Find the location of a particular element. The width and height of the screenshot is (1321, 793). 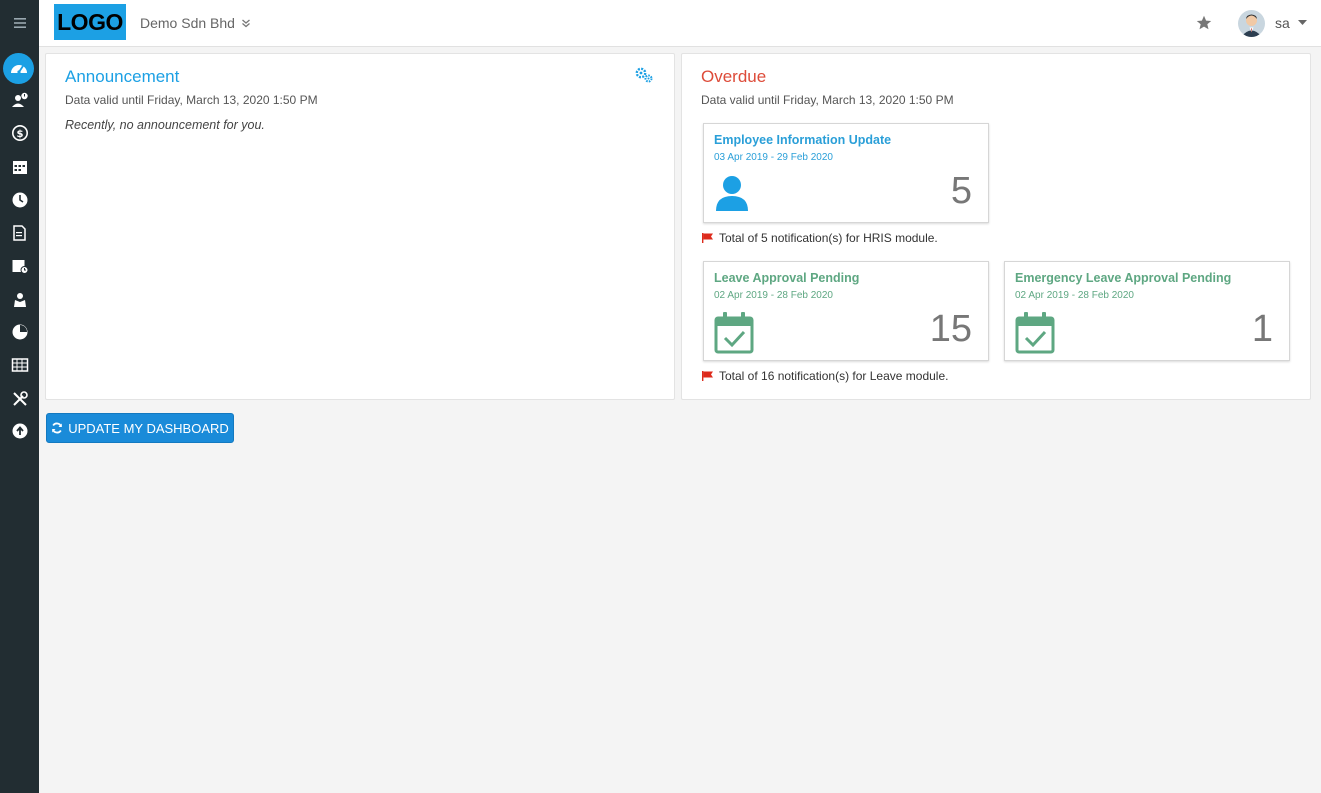

sidebar-item-settings is located at coordinates (19, 399).